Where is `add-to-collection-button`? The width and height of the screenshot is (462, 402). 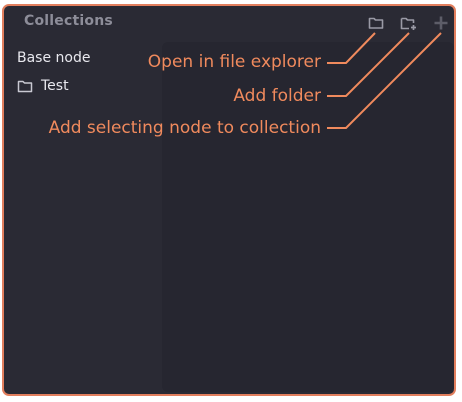
add-to-collection-button is located at coordinates (441, 23).